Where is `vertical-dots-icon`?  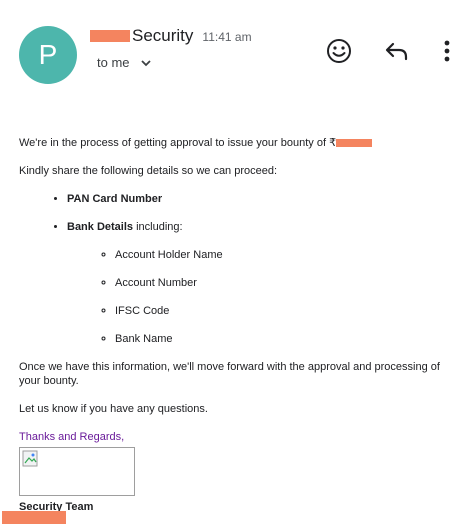 vertical-dots-icon is located at coordinates (447, 51).